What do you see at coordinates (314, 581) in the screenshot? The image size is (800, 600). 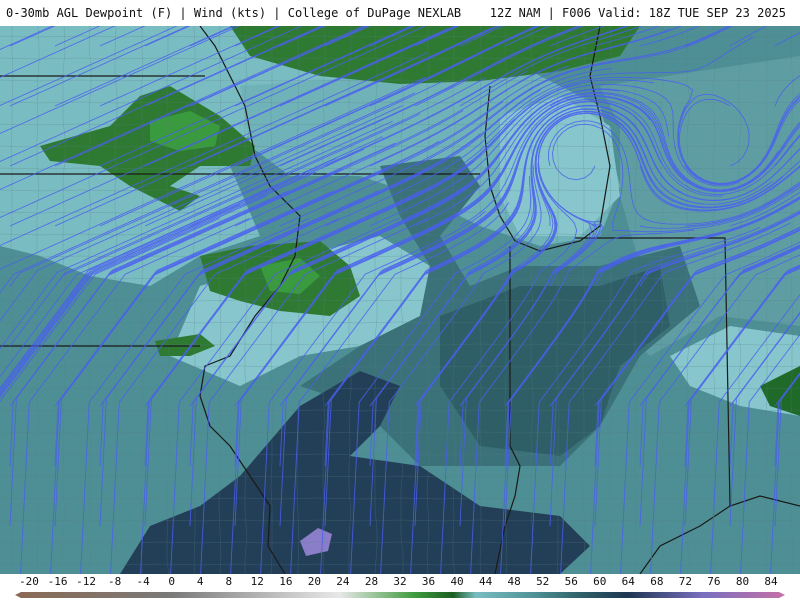 I see `legend-tick-label: 20` at bounding box center [314, 581].